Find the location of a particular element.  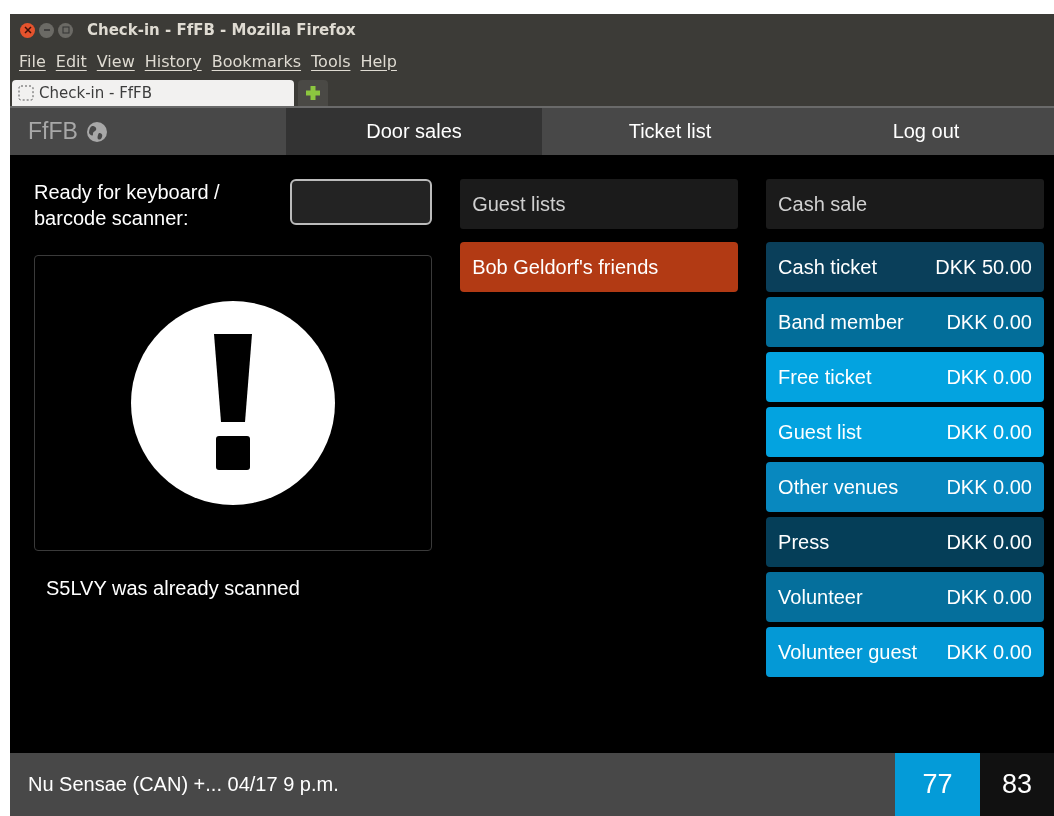

event-info: Nu Sensae (CAN) +... 04/17 9 p.m. is located at coordinates (183, 784).